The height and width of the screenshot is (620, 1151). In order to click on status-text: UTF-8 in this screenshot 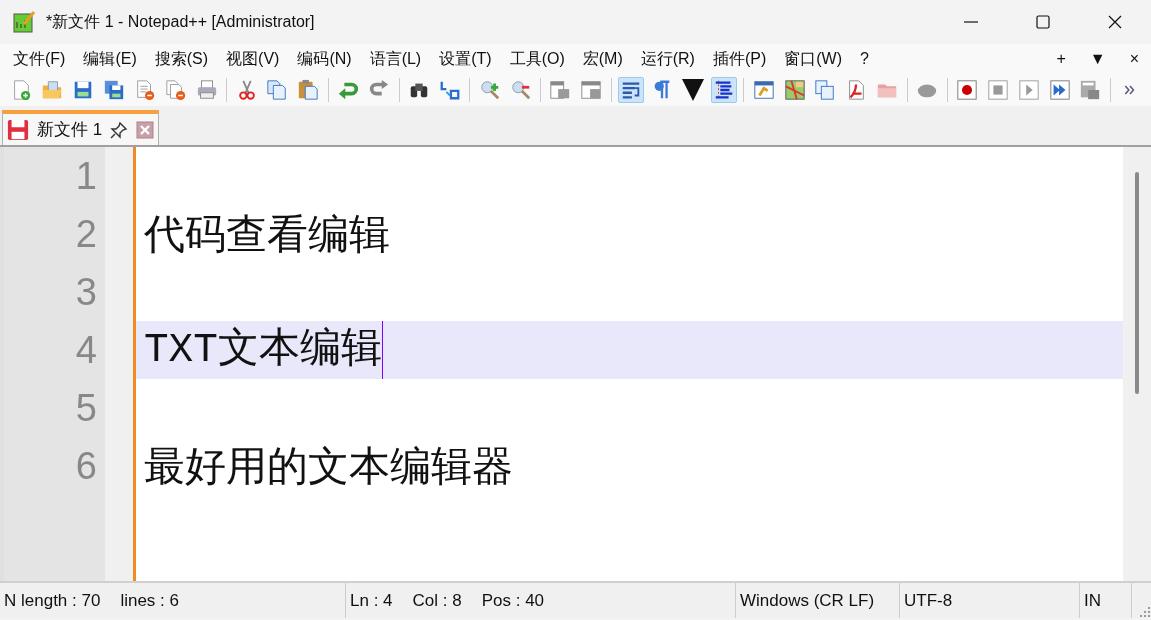, I will do `click(928, 600)`.